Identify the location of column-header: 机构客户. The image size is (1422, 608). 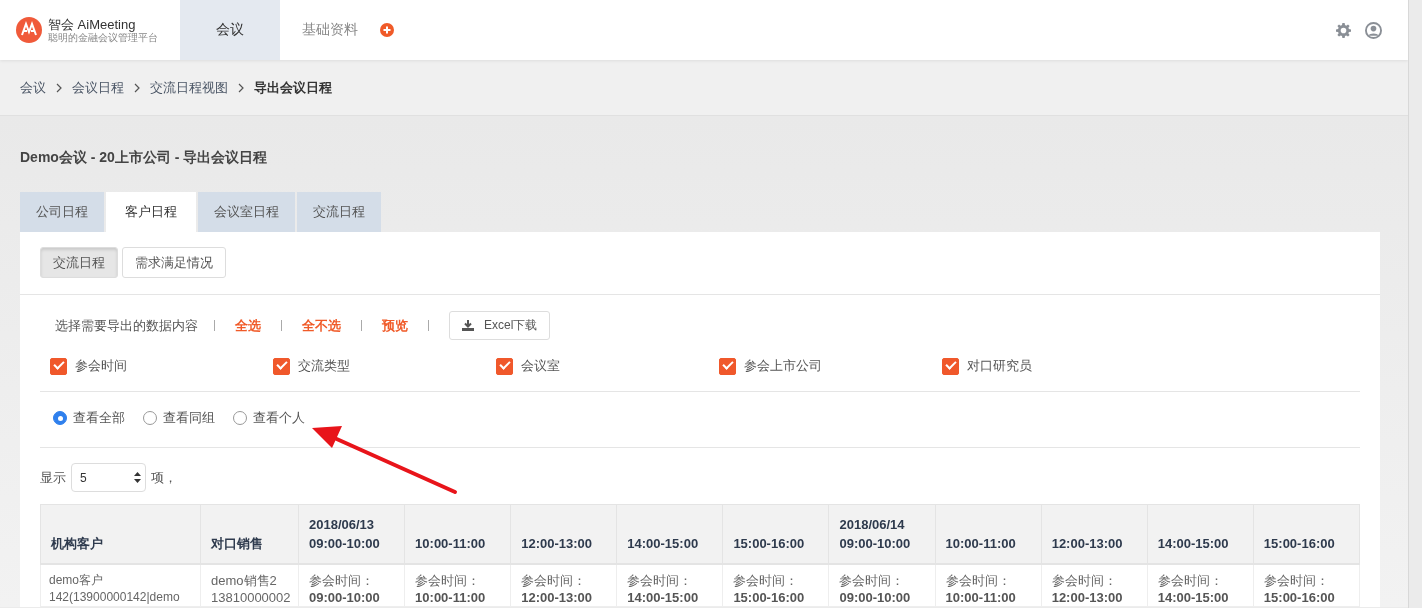
(120, 534).